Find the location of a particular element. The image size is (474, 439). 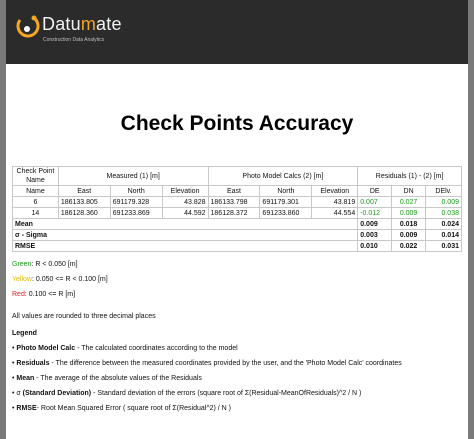

legend-term: Mean is located at coordinates (25, 378).